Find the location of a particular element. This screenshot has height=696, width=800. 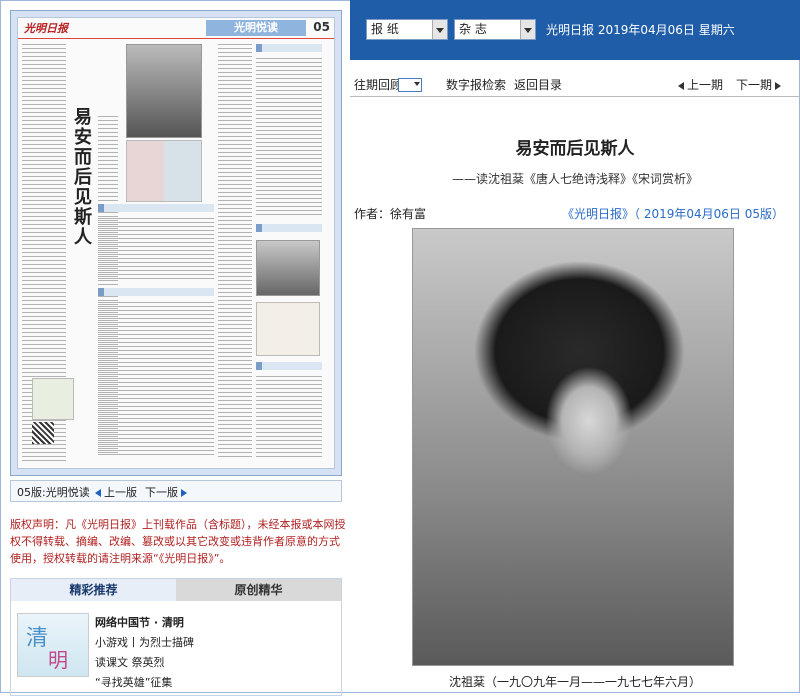

digital-search-link: 数字报检索 is located at coordinates (476, 84).